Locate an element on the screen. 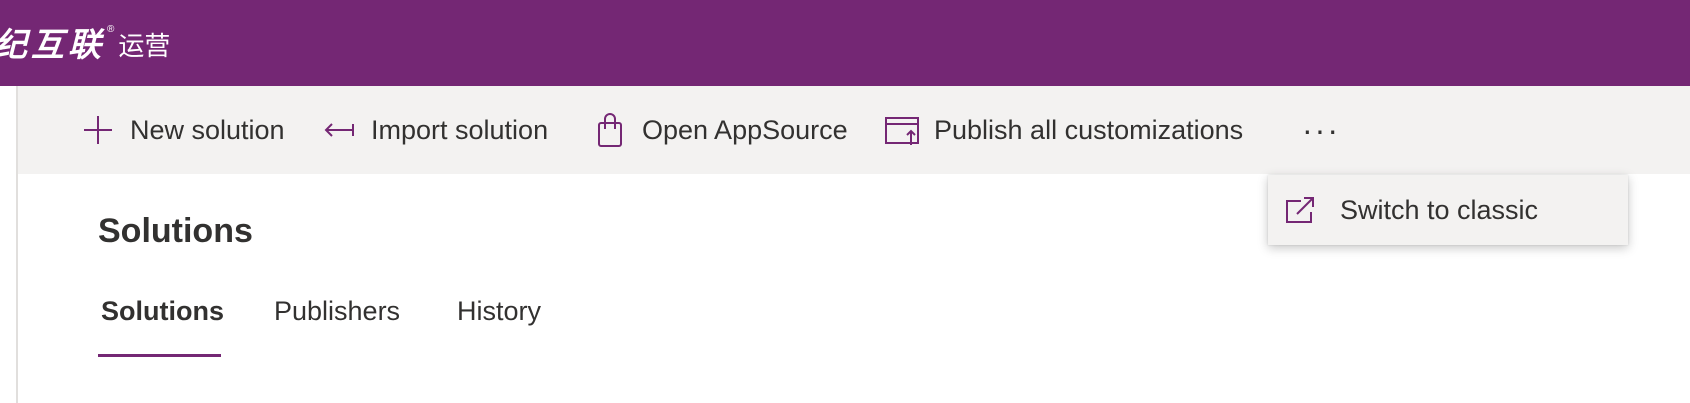  tab-solutions: Solutions is located at coordinates (162, 311).